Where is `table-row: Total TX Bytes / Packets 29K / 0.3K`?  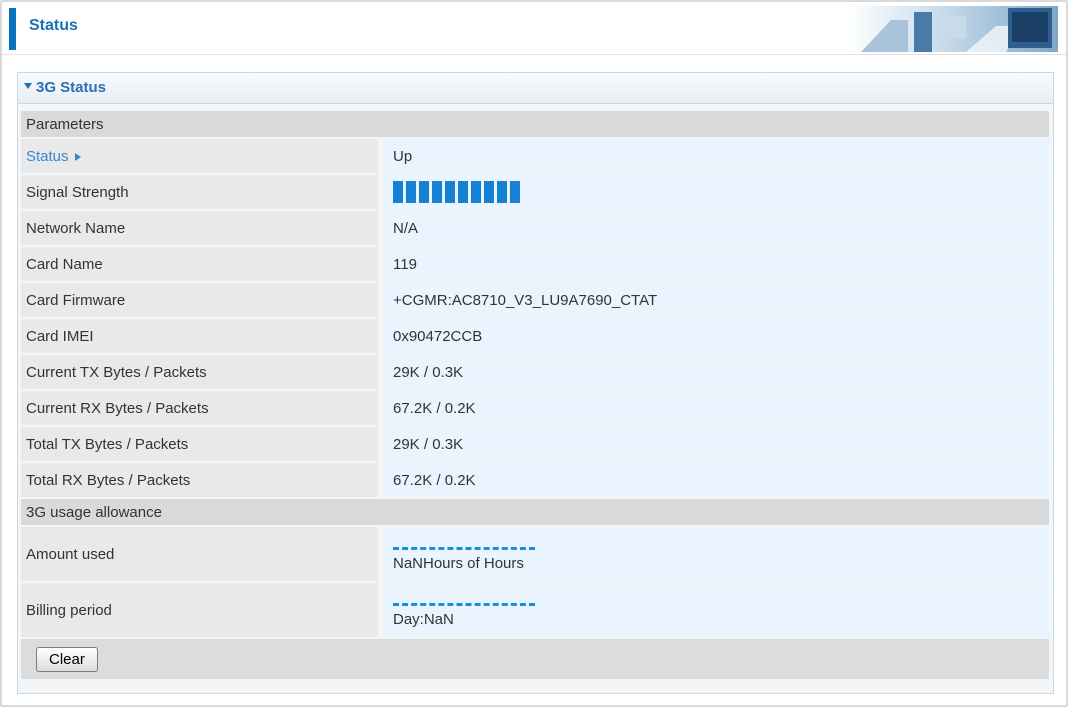 table-row: Total TX Bytes / Packets 29K / 0.3K is located at coordinates (535, 444).